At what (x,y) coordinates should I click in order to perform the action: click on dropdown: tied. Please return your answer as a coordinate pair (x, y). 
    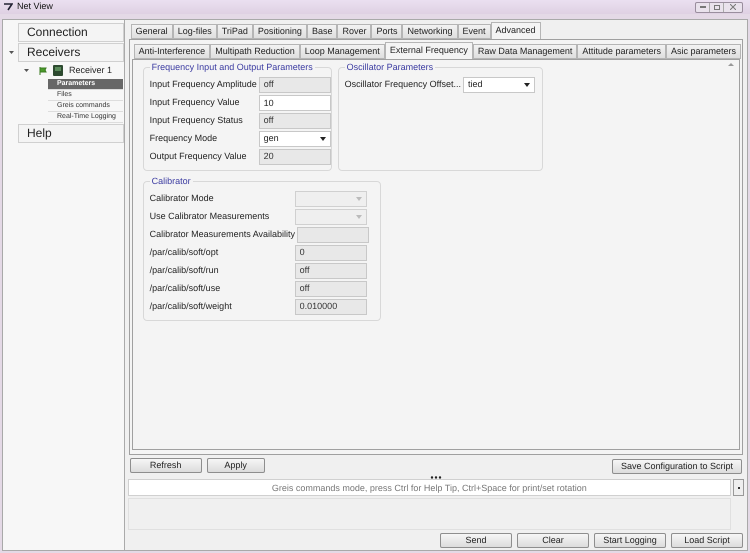
    Looking at the image, I should click on (499, 85).